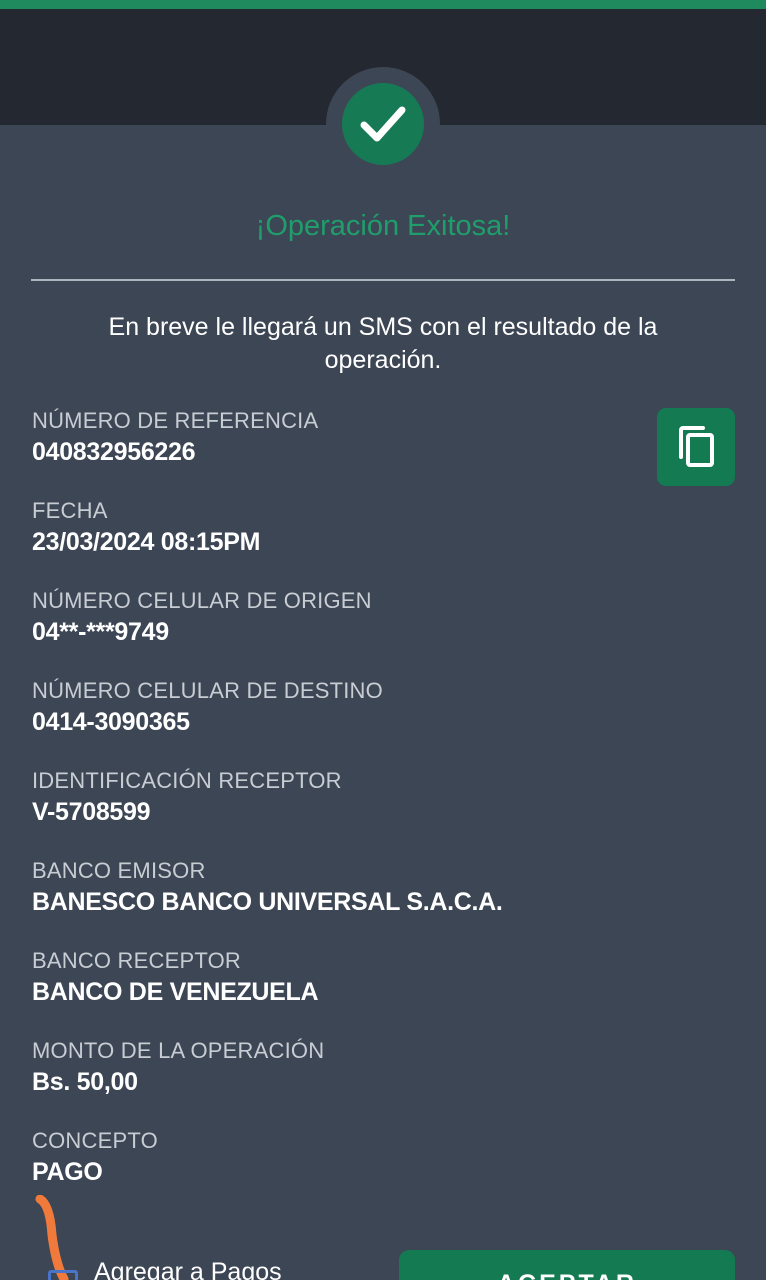 Image resolution: width=766 pixels, height=1280 pixels. I want to click on field-label: IDENTIFICACIÓN RECEPTOR, so click(187, 780).